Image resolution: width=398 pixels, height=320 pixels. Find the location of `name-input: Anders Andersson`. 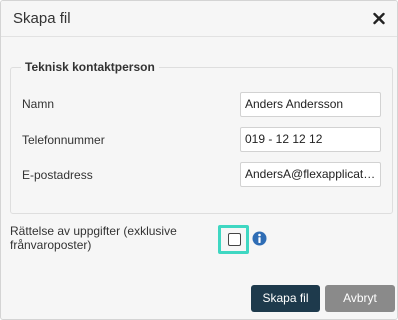

name-input: Anders Andersson is located at coordinates (310, 104).